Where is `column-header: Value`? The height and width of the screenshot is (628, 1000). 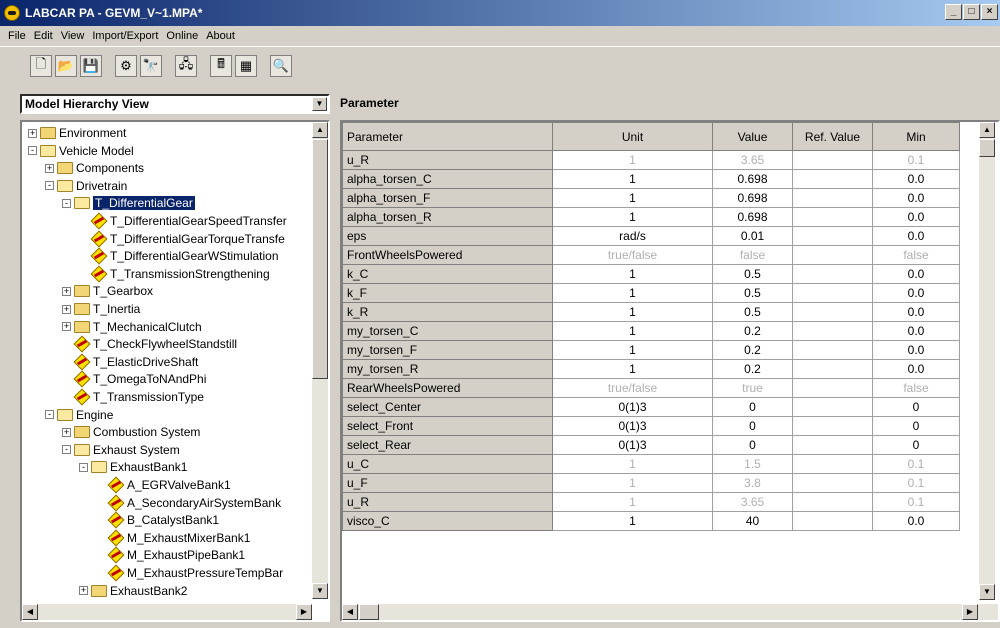 column-header: Value is located at coordinates (752, 136).